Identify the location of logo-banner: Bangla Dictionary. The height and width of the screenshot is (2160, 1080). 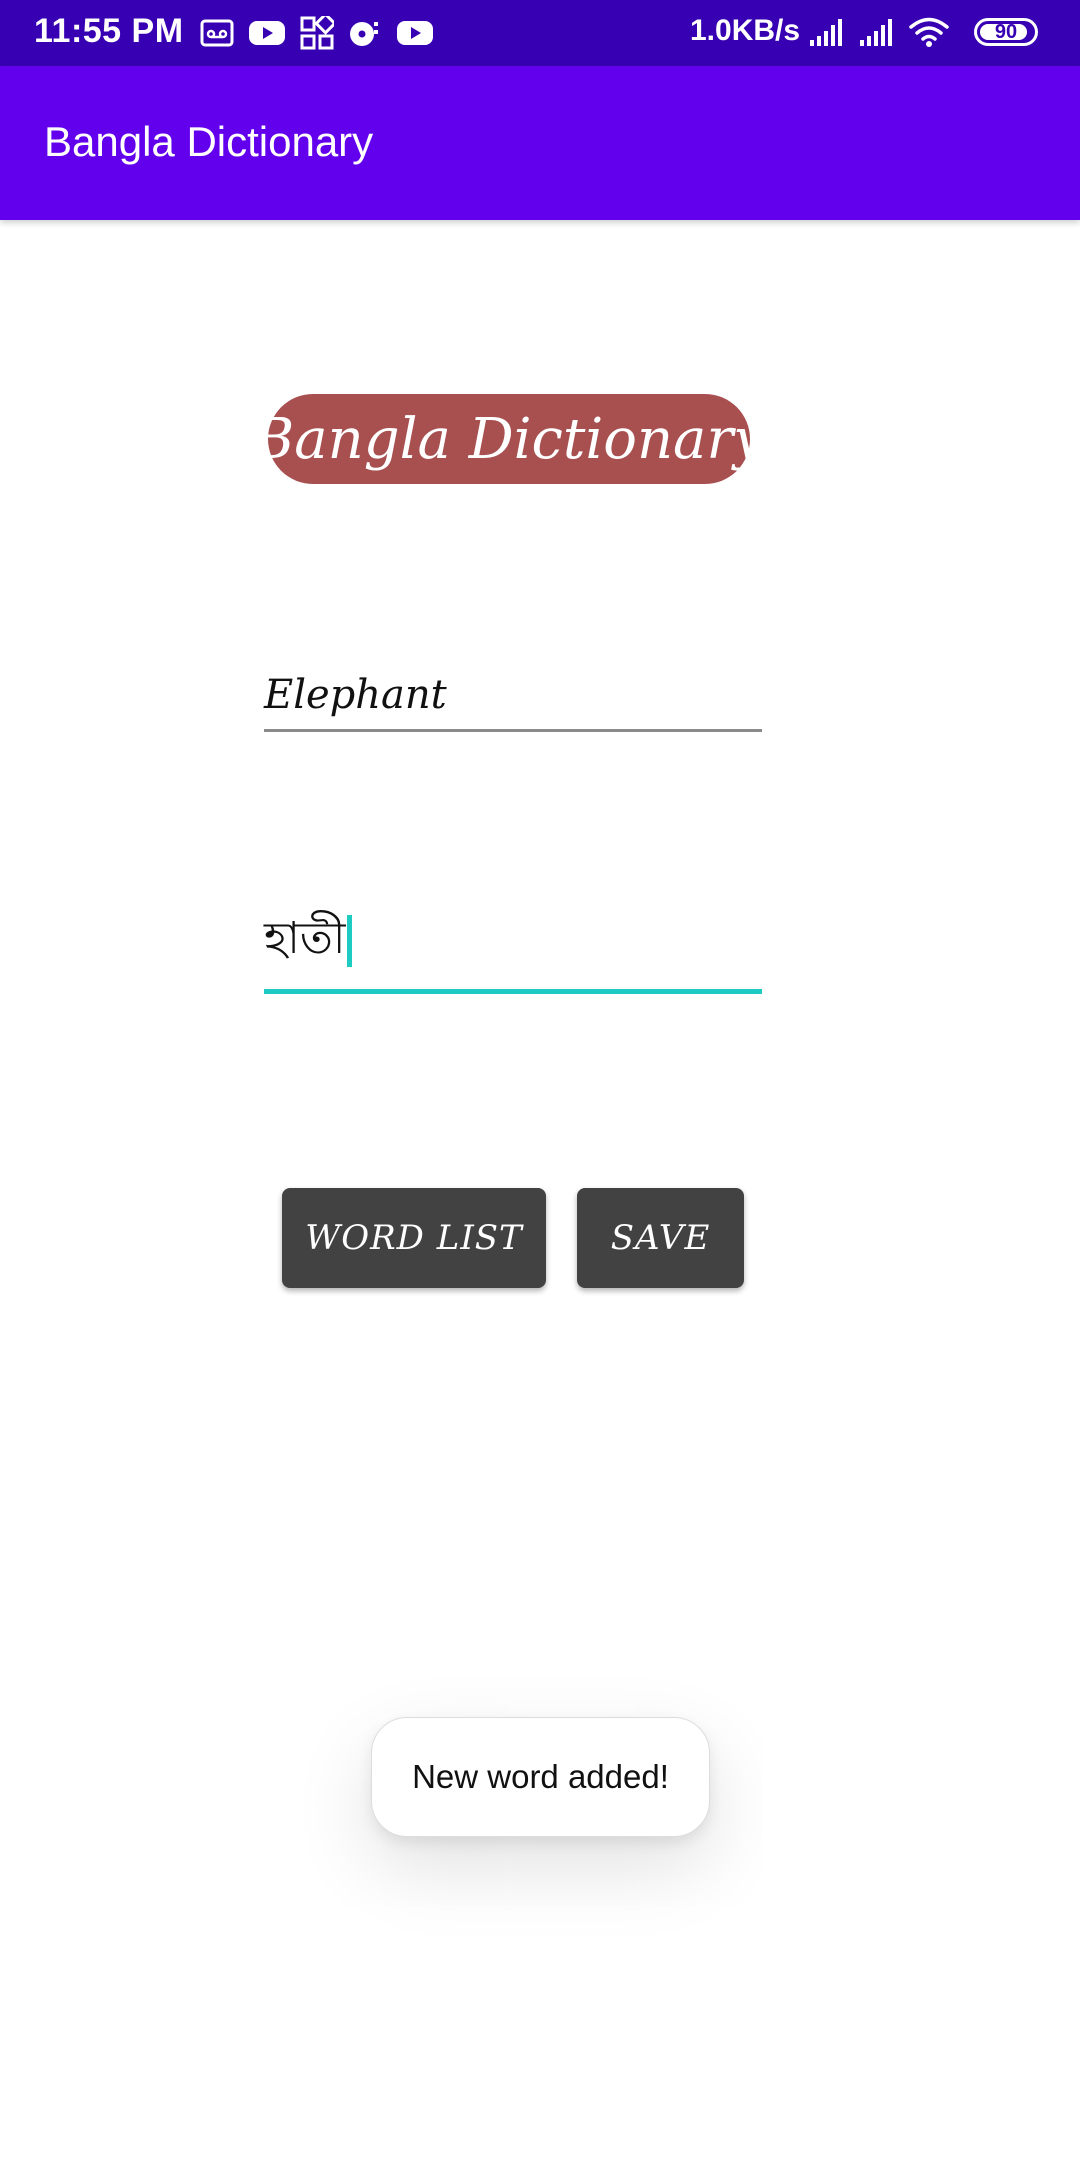
(509, 439).